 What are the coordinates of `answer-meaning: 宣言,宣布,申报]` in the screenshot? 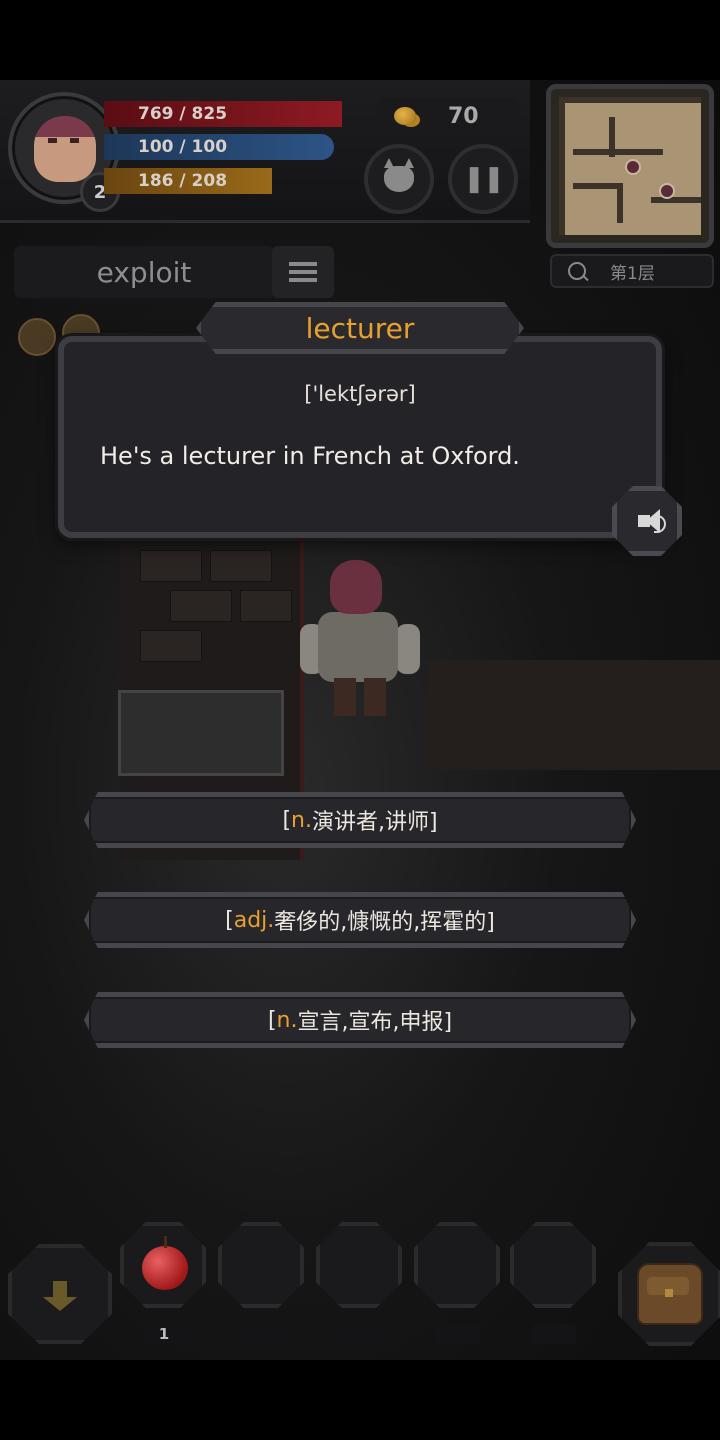 It's located at (375, 1022).